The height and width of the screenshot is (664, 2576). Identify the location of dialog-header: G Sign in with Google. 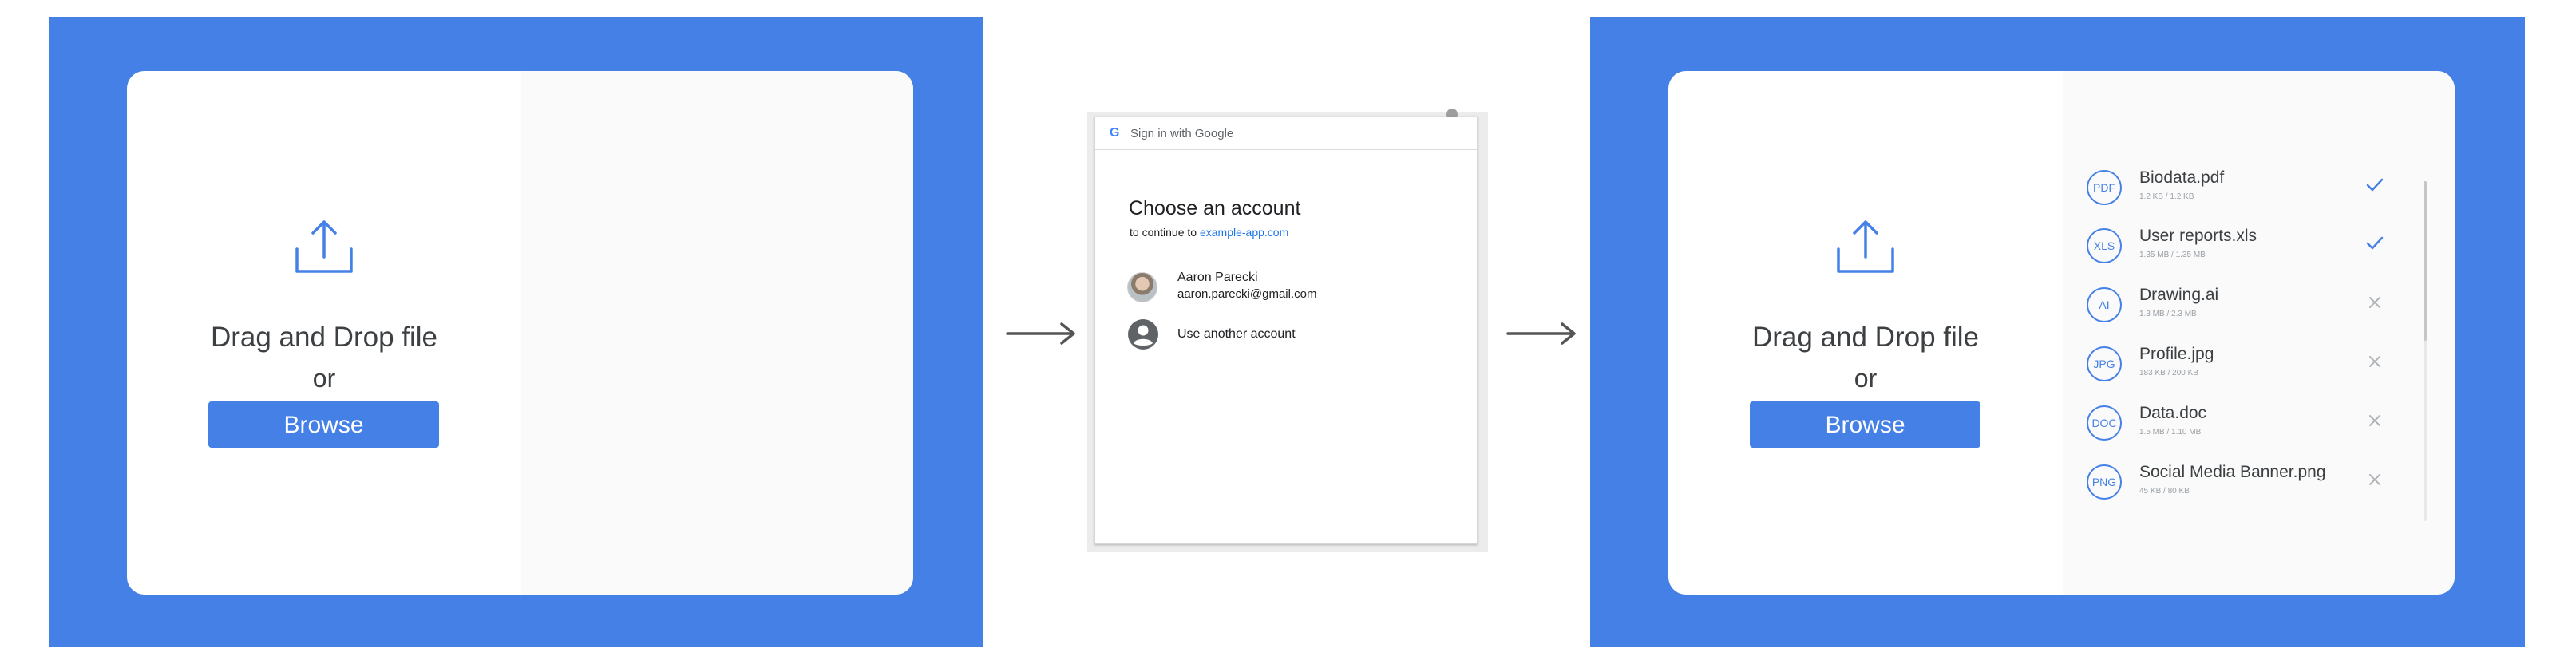
(1286, 134).